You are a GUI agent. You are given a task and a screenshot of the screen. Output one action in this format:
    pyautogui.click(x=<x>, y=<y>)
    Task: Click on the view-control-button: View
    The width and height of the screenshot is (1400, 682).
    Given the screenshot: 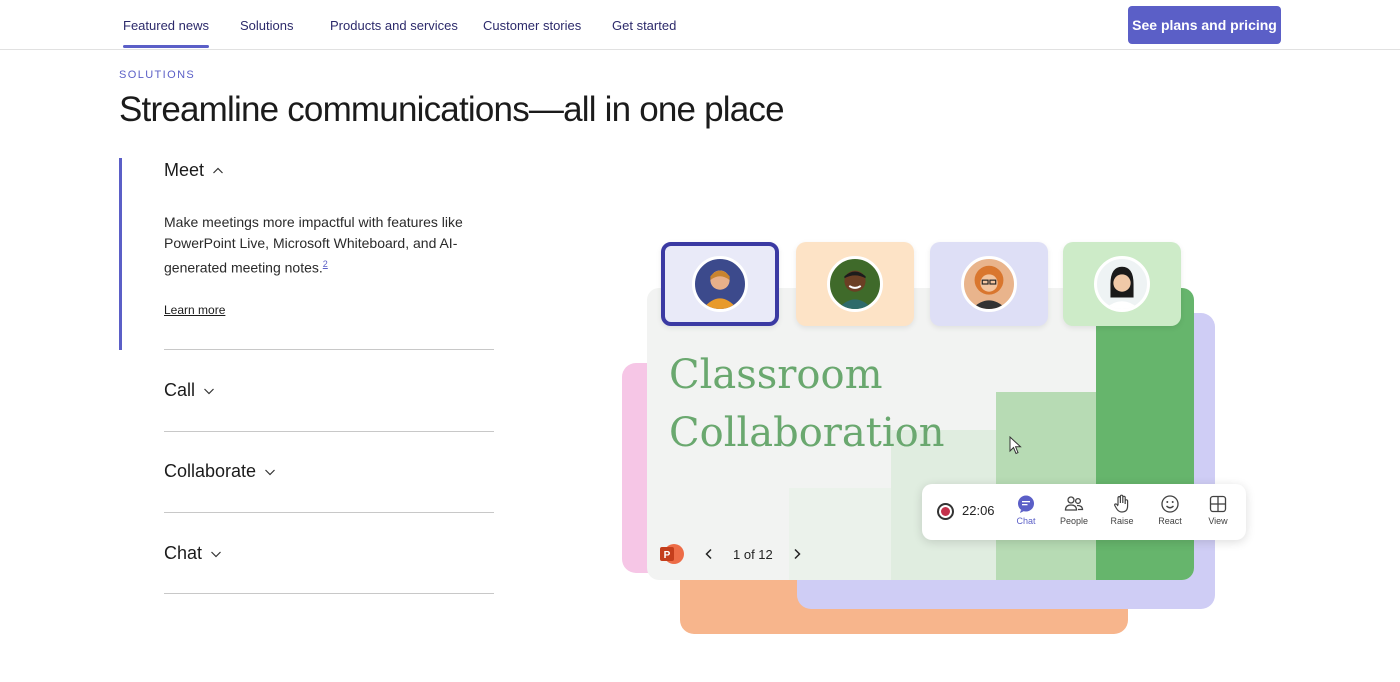 What is the action you would take?
    pyautogui.click(x=1218, y=510)
    